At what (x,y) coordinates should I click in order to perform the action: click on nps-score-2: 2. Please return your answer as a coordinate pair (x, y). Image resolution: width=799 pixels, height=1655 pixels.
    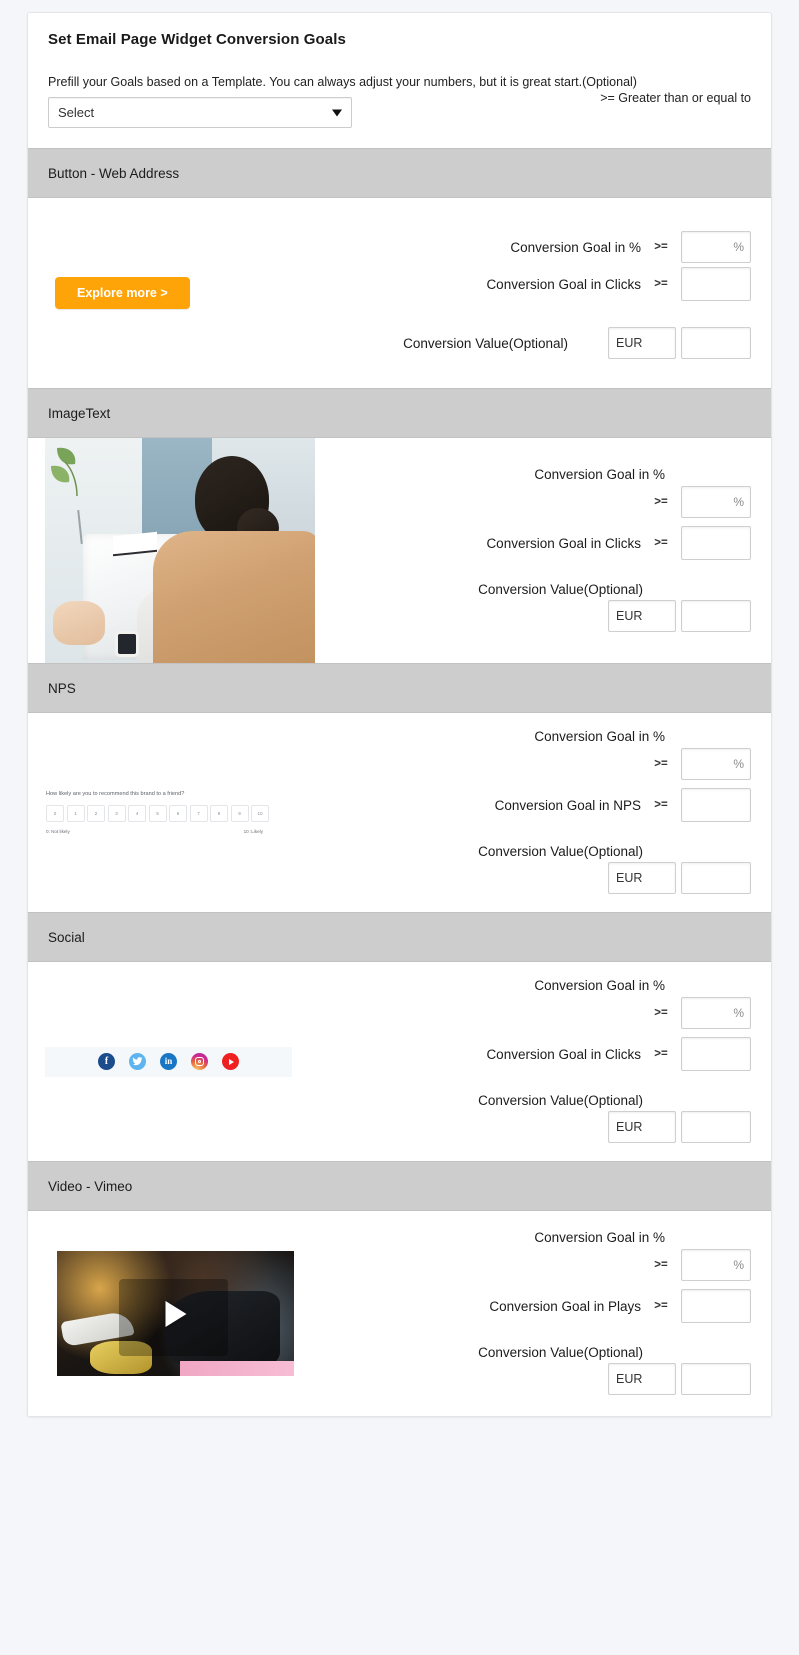
    Looking at the image, I should click on (96, 814).